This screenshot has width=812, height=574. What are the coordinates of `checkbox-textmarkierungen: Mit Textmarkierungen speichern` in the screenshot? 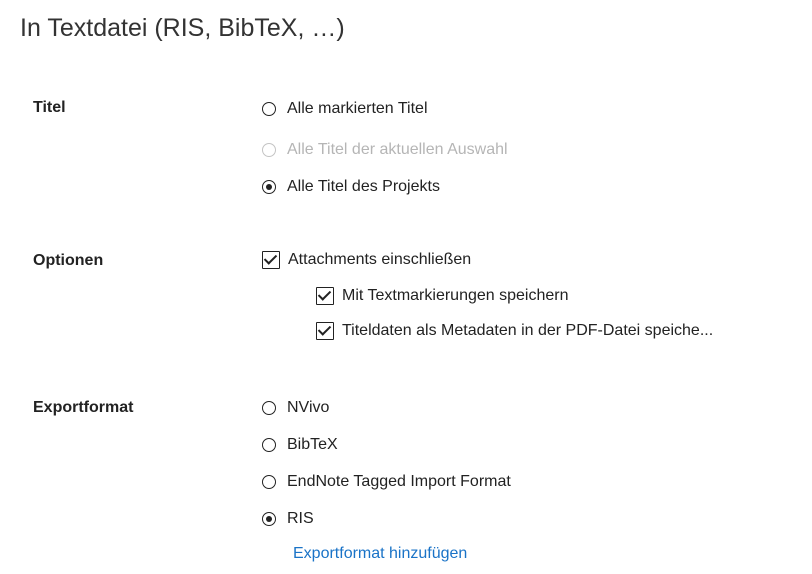 It's located at (442, 296).